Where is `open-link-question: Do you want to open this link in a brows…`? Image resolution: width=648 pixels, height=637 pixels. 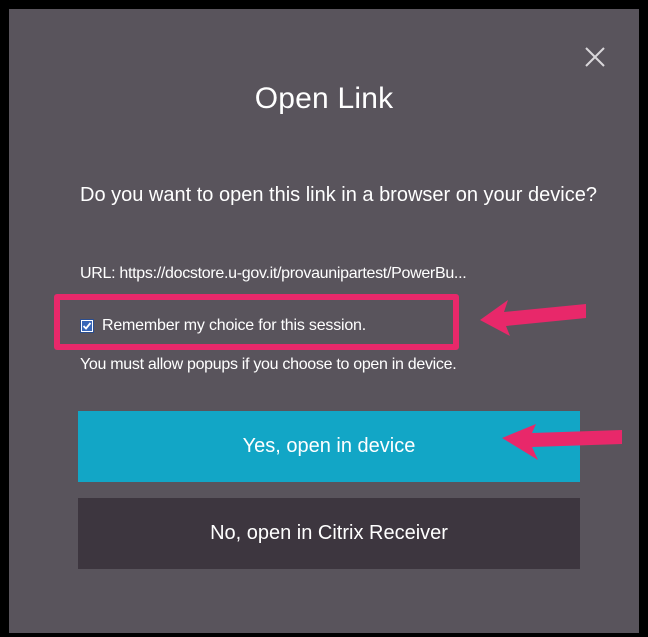
open-link-question: Do you want to open this link in a brows… is located at coordinates (338, 195).